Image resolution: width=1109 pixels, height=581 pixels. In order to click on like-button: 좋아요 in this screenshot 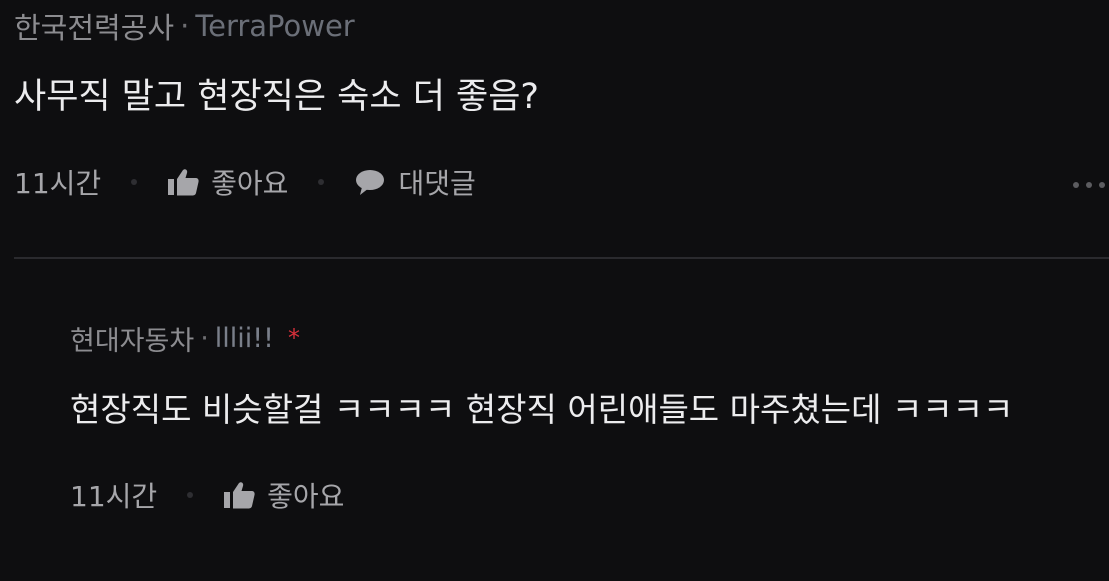, I will do `click(227, 182)`.